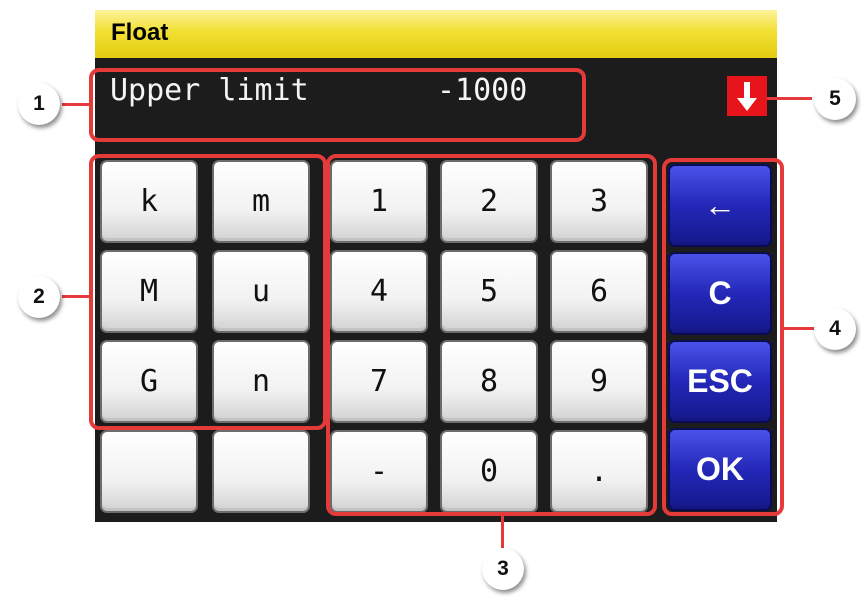  What do you see at coordinates (39, 297) in the screenshot?
I see `callout-2: 2` at bounding box center [39, 297].